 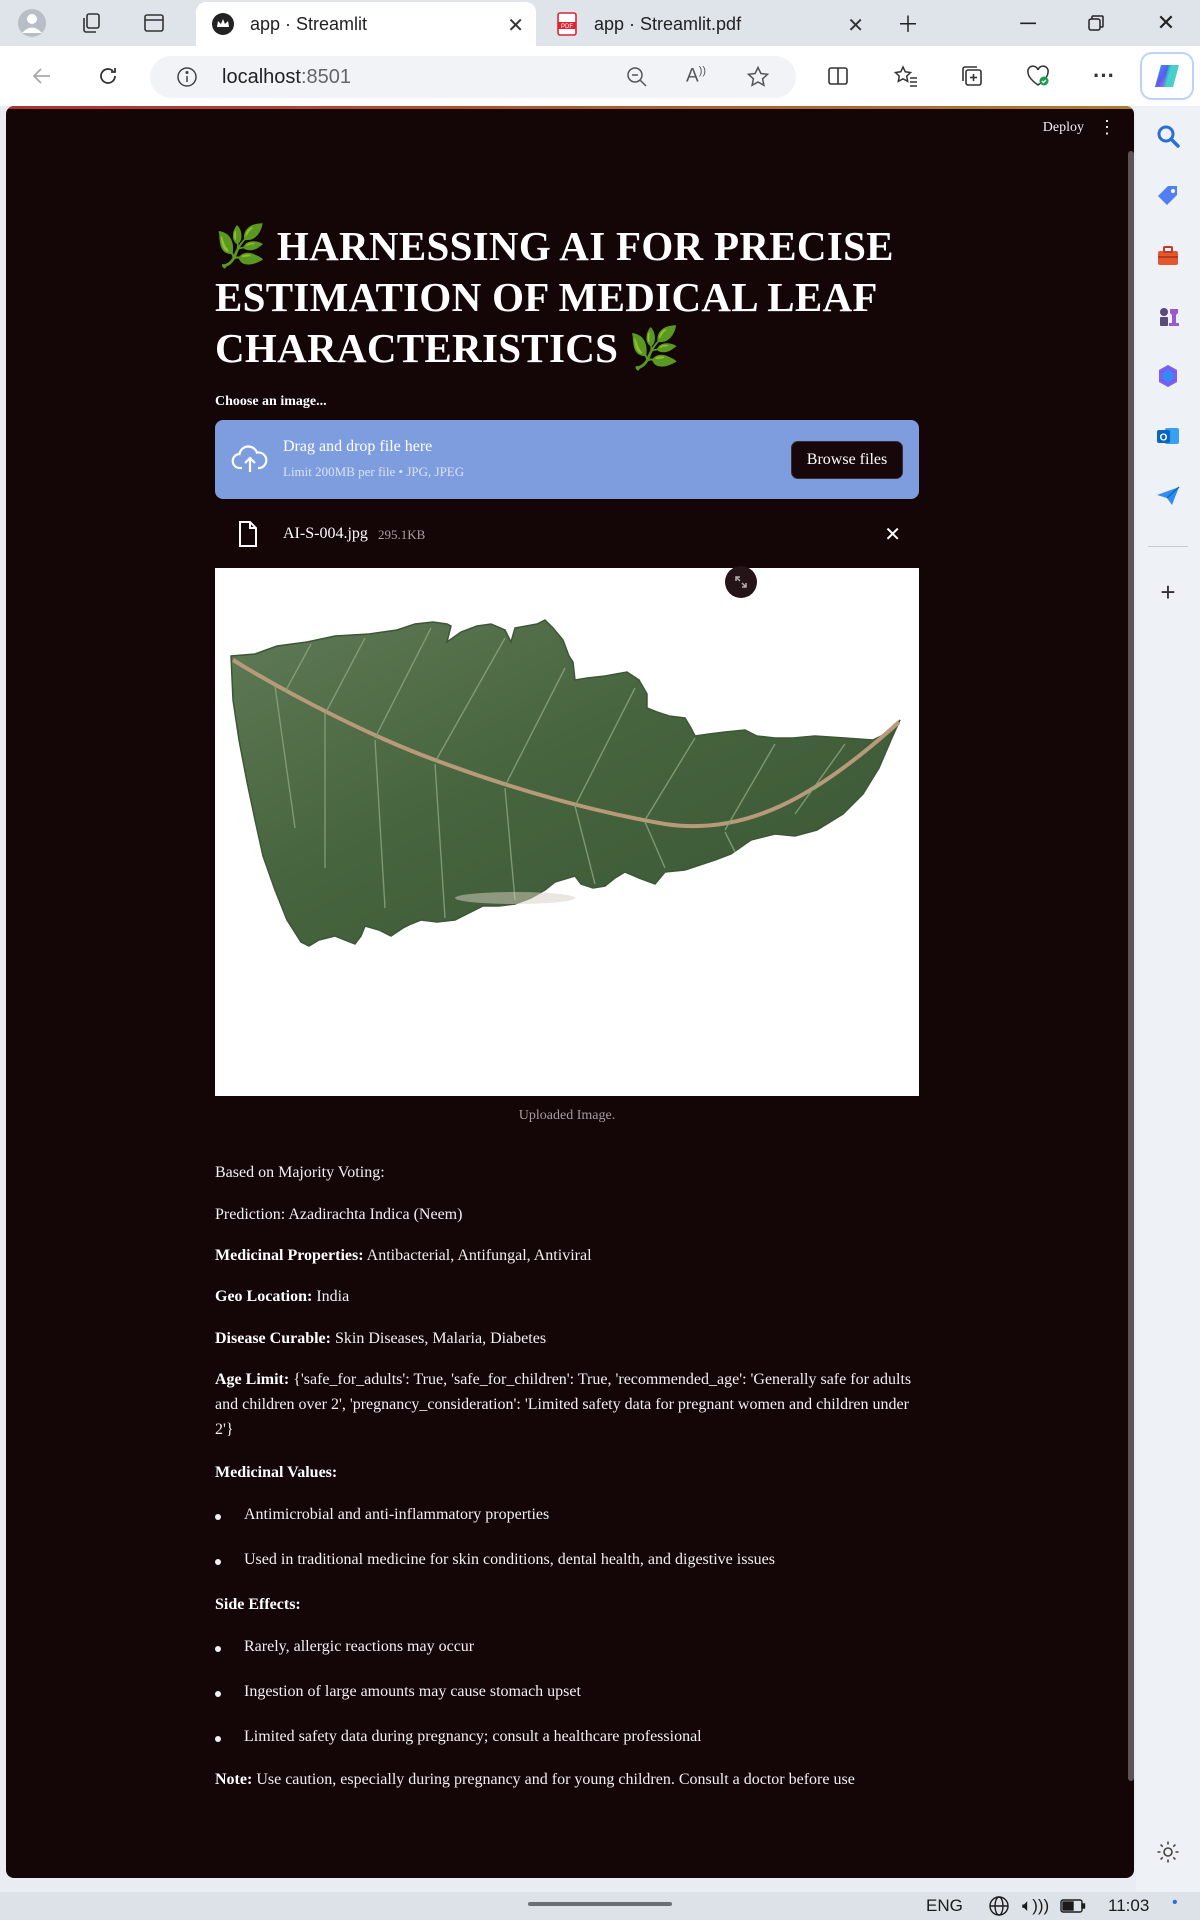 What do you see at coordinates (473, 77) in the screenshot?
I see `address-bar: localhost:8501 A))` at bounding box center [473, 77].